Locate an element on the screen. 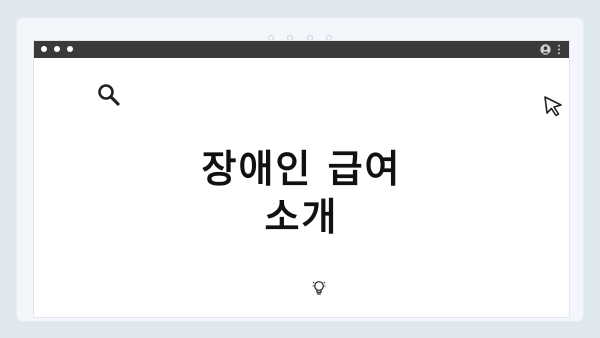 The width and height of the screenshot is (600, 338). kebab-menu-icon is located at coordinates (559, 49).